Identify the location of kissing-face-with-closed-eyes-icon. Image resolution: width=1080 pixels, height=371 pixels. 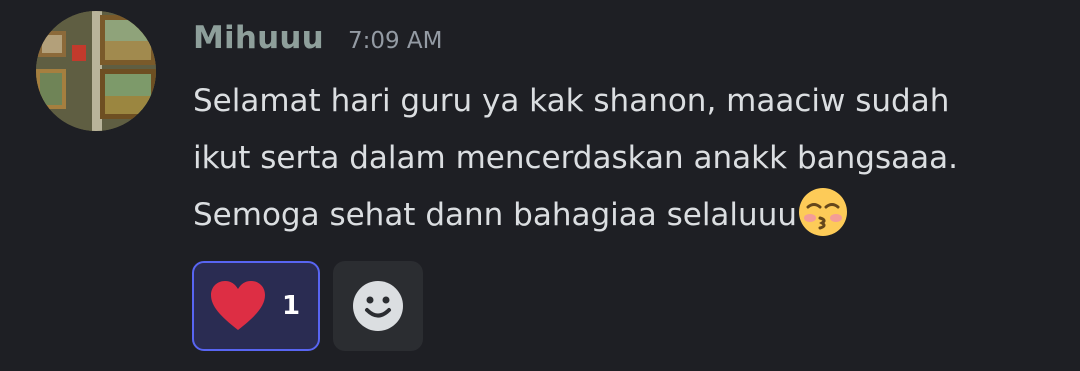
(823, 212).